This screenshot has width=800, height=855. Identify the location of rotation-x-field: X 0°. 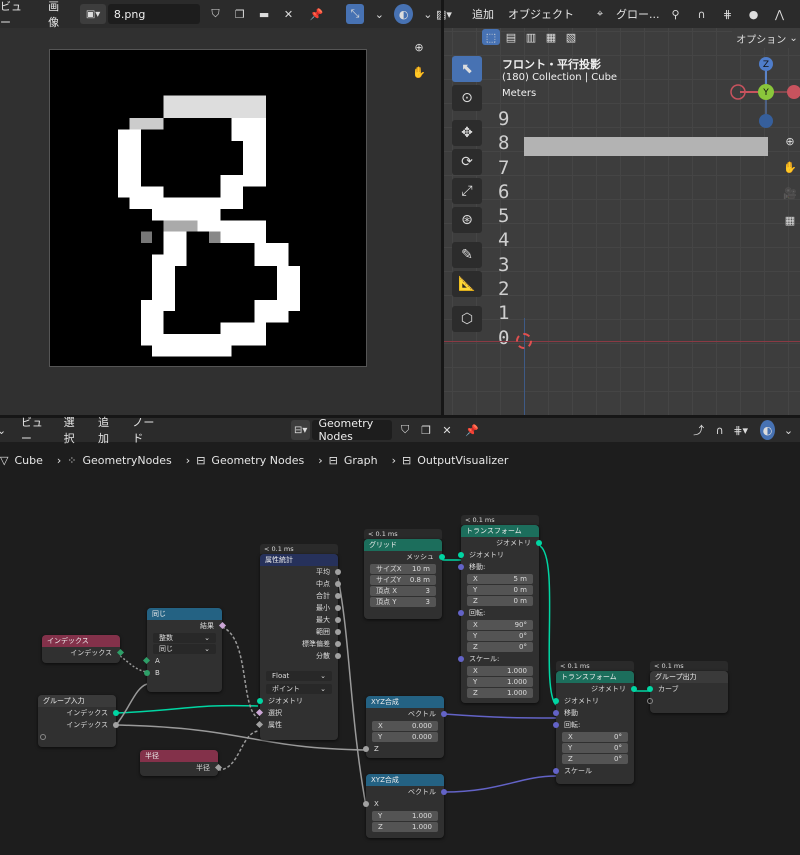
(595, 737).